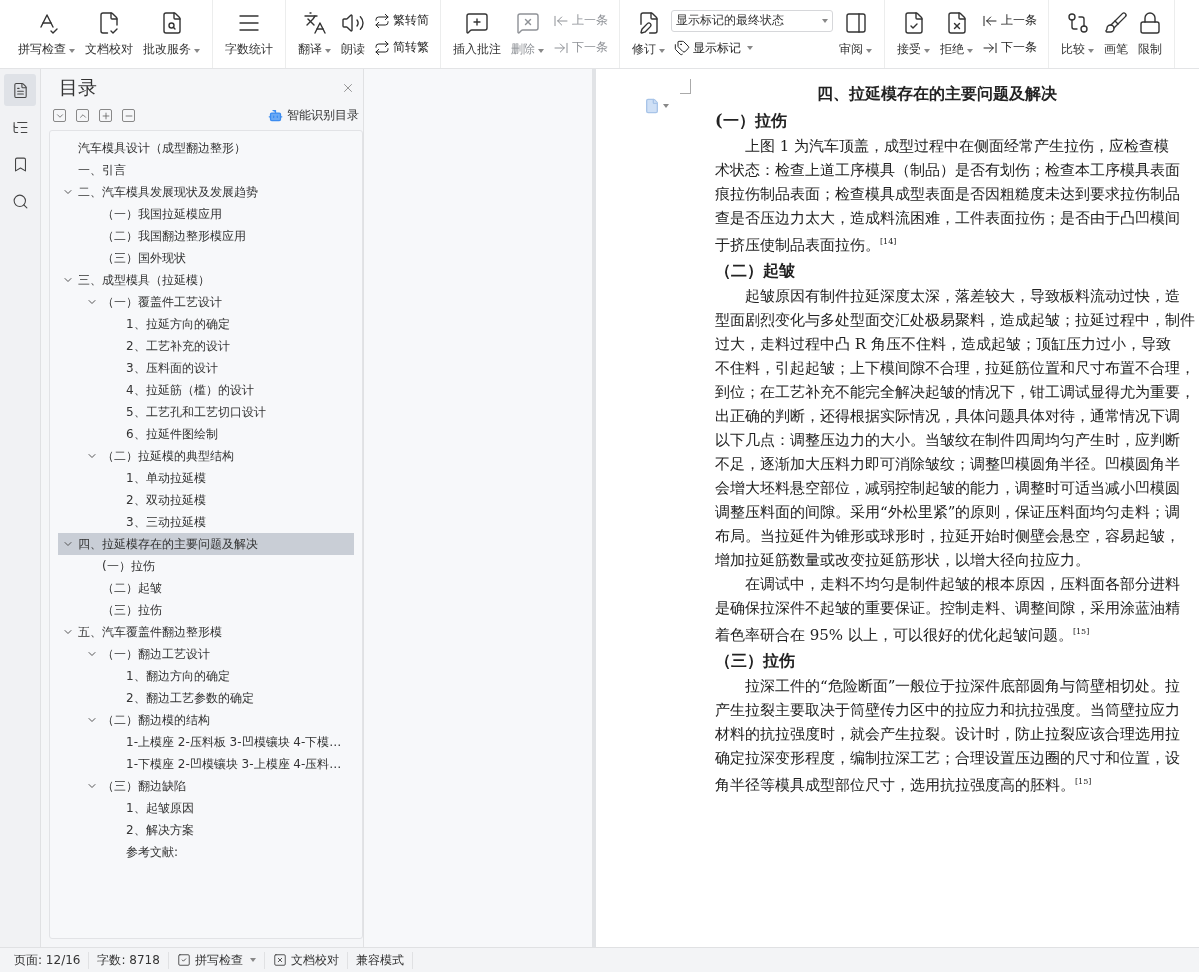 This screenshot has height=972, width=1199. What do you see at coordinates (755, 661) in the screenshot?
I see `section-heading: （三）拉伤` at bounding box center [755, 661].